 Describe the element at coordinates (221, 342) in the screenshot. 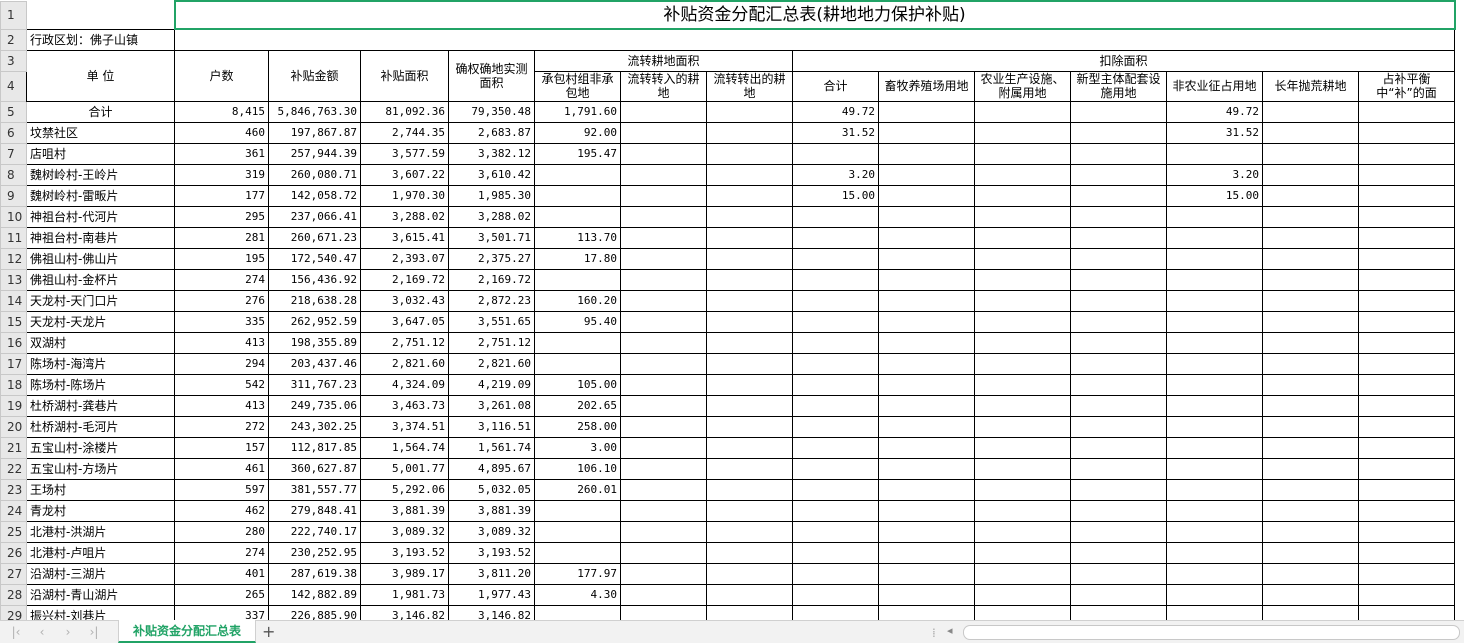

I see `cell-households: 413` at that location.